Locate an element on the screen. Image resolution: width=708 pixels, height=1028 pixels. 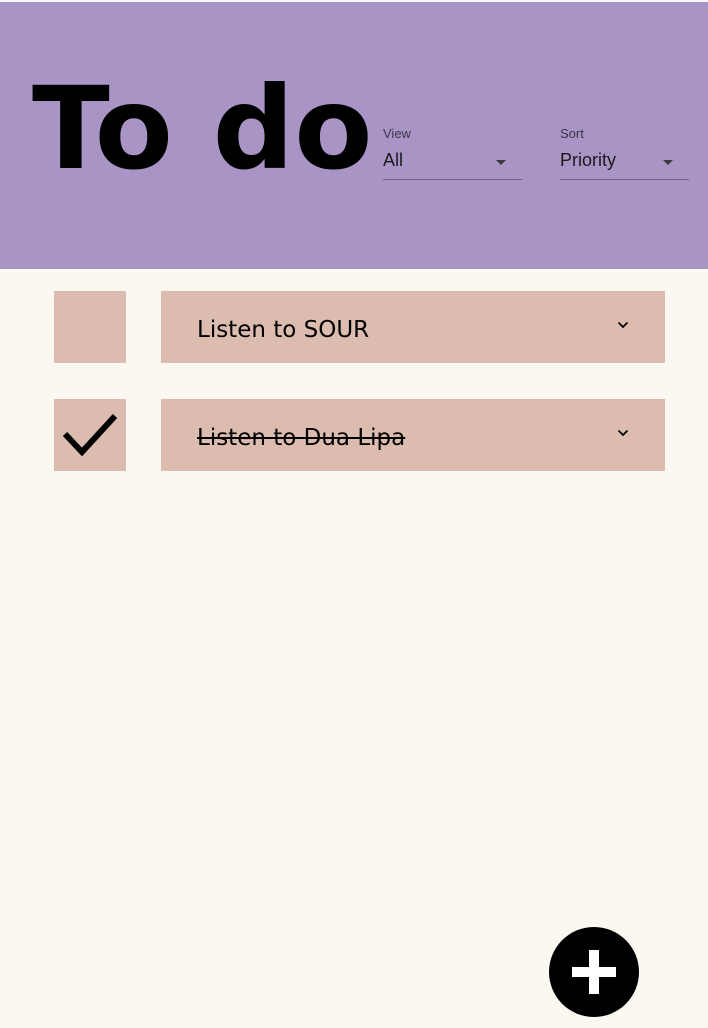
task-item: Listen to Dua Lipa is located at coordinates (413, 435).